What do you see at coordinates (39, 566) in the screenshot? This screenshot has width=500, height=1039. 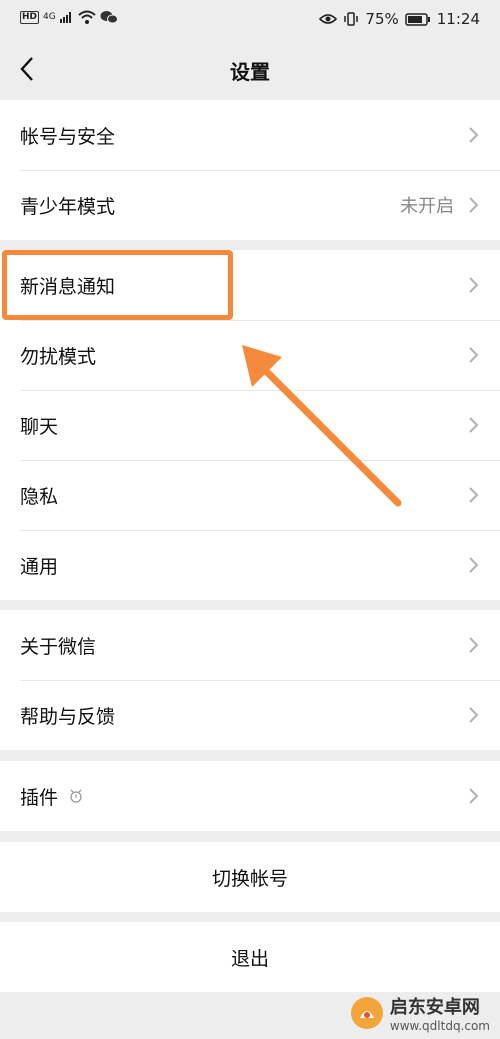 I see `settings-item-label: 通用` at bounding box center [39, 566].